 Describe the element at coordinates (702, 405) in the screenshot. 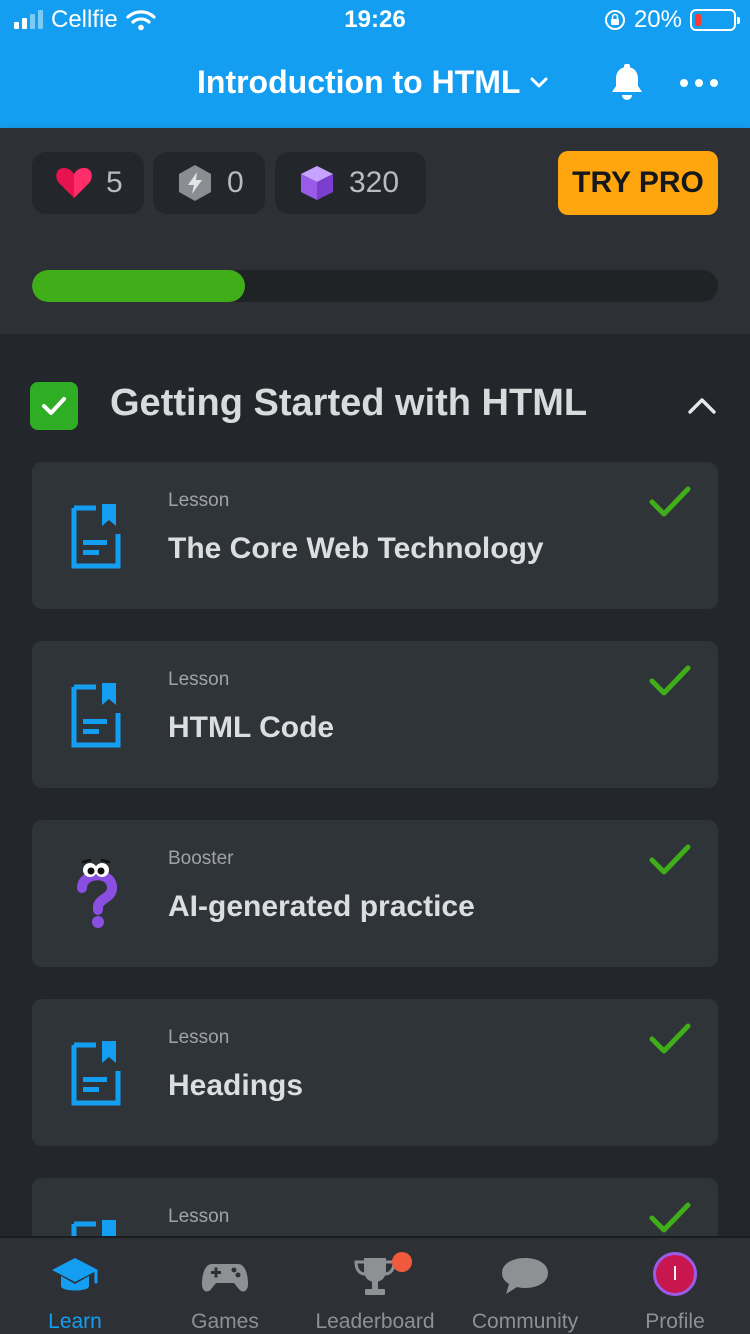

I see `chevron-up-icon` at that location.